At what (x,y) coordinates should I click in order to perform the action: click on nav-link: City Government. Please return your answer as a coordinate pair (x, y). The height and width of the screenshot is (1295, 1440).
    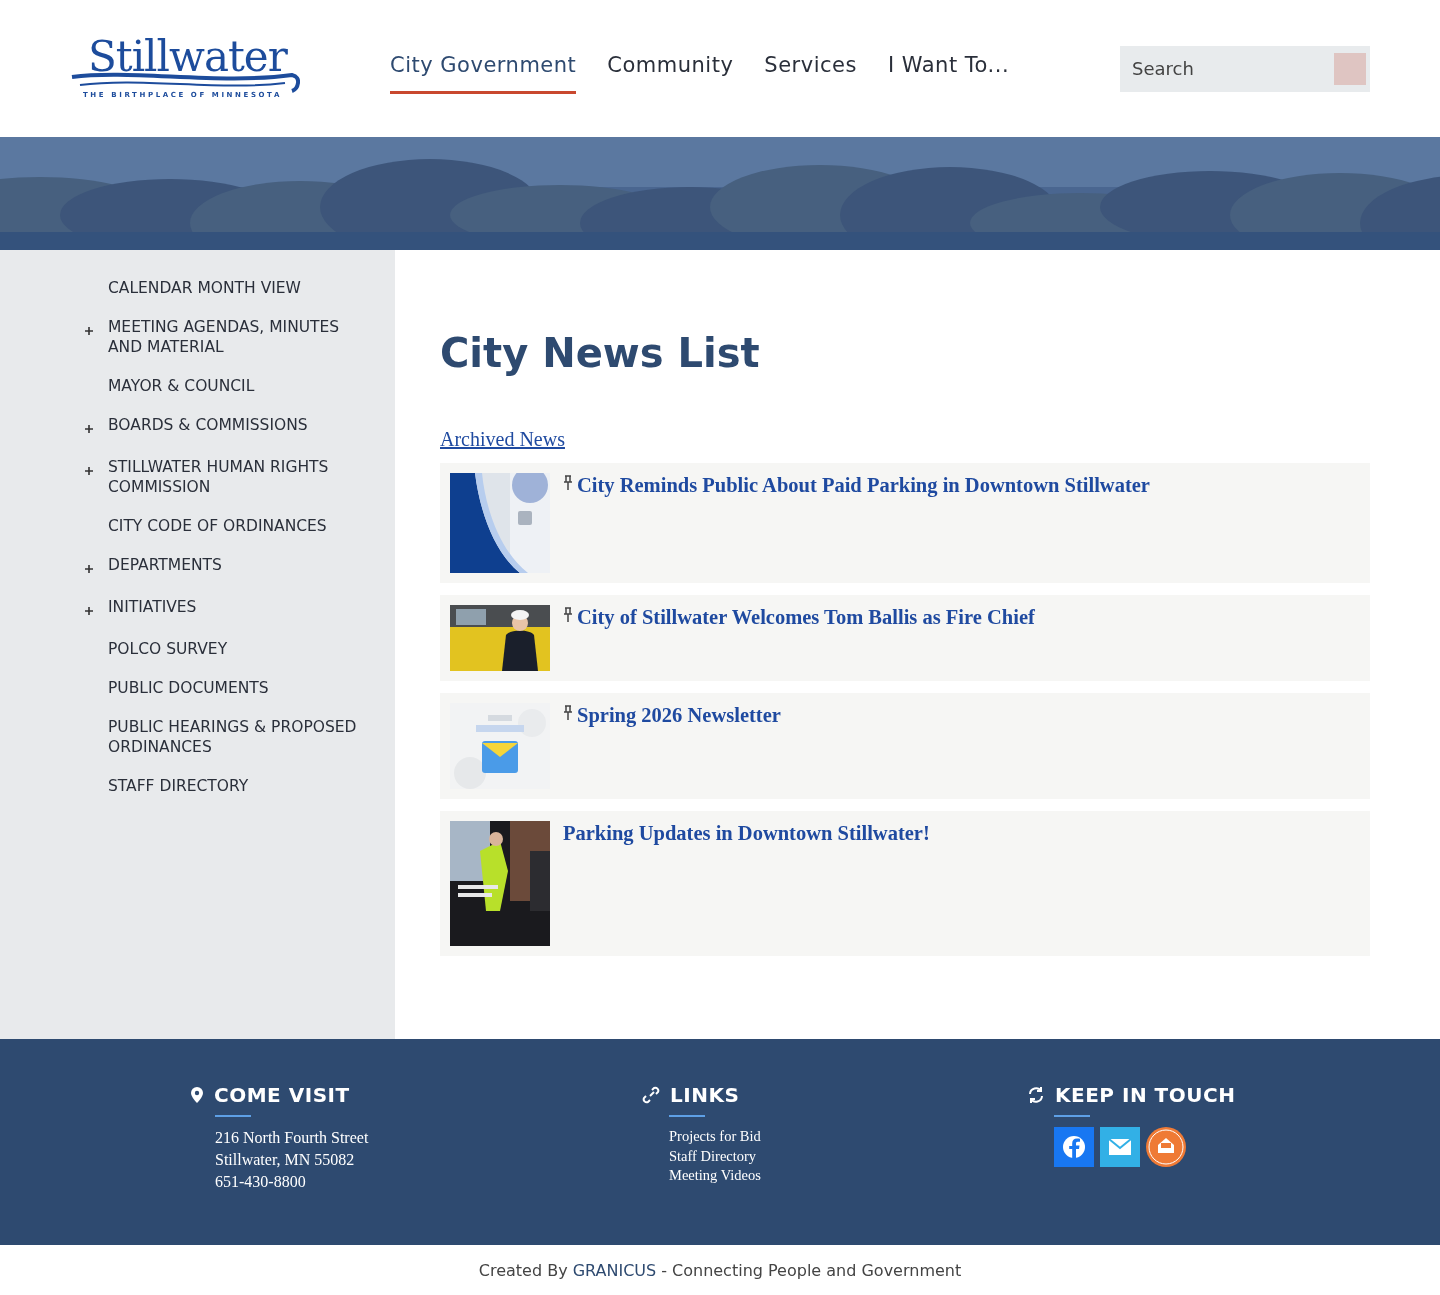
    Looking at the image, I should click on (483, 68).